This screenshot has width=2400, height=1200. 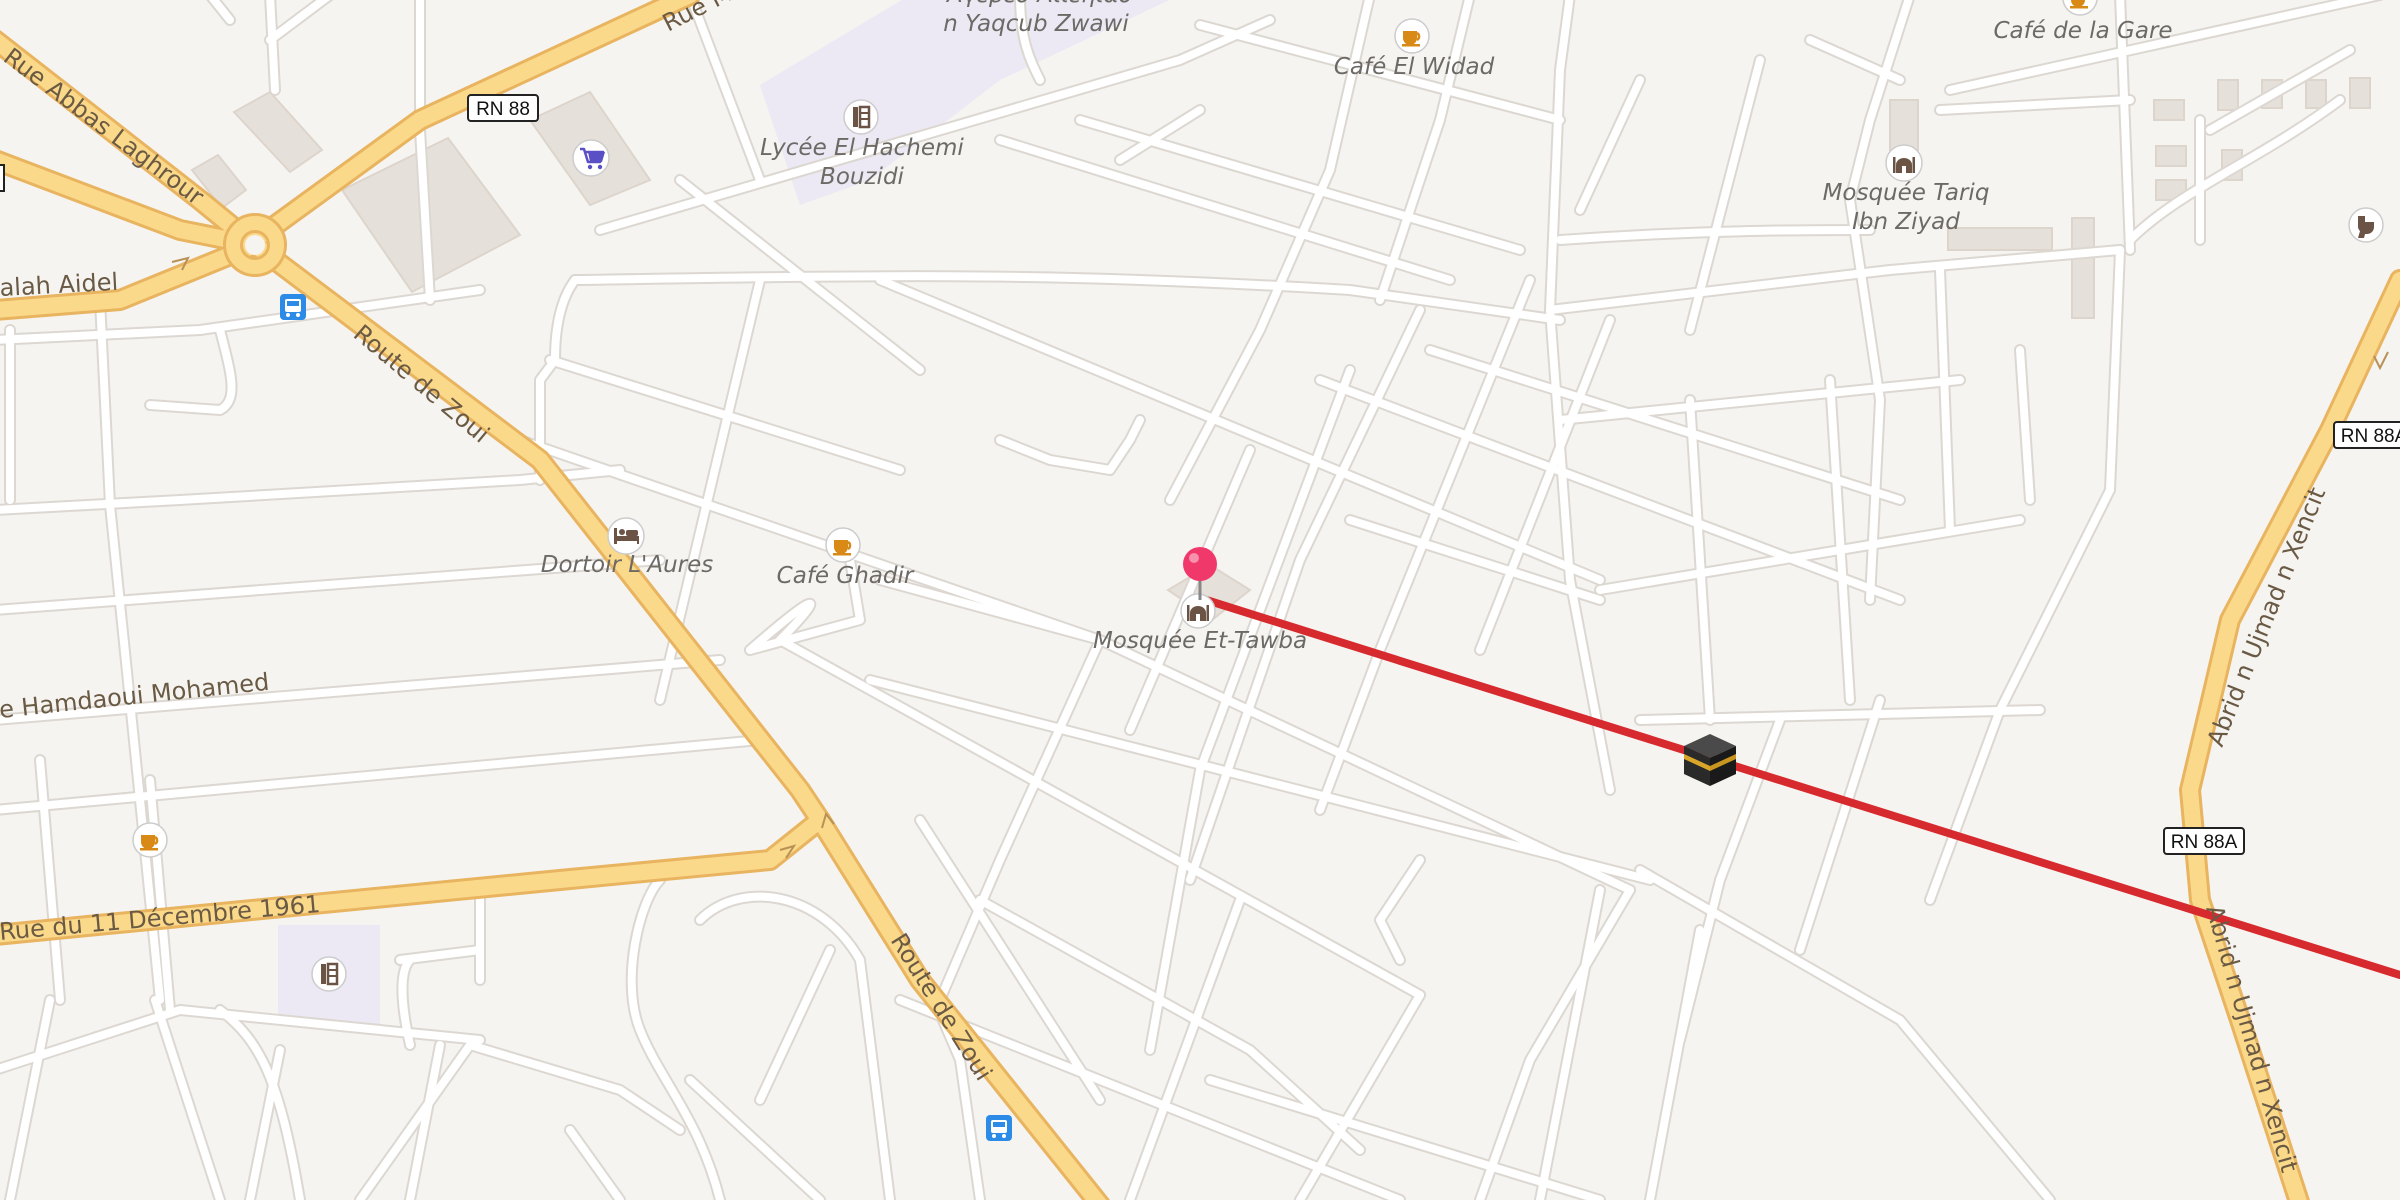 I want to click on roundabout-center, so click(x=255, y=245).